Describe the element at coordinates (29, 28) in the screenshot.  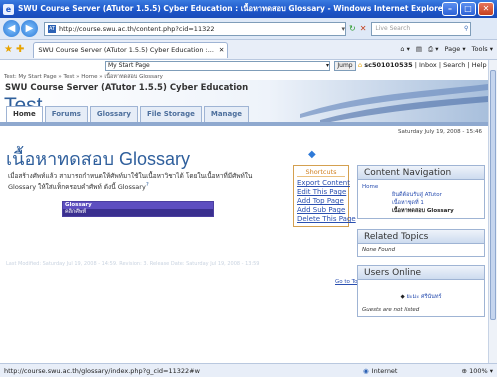
I see `forward-icon: ▶` at that location.